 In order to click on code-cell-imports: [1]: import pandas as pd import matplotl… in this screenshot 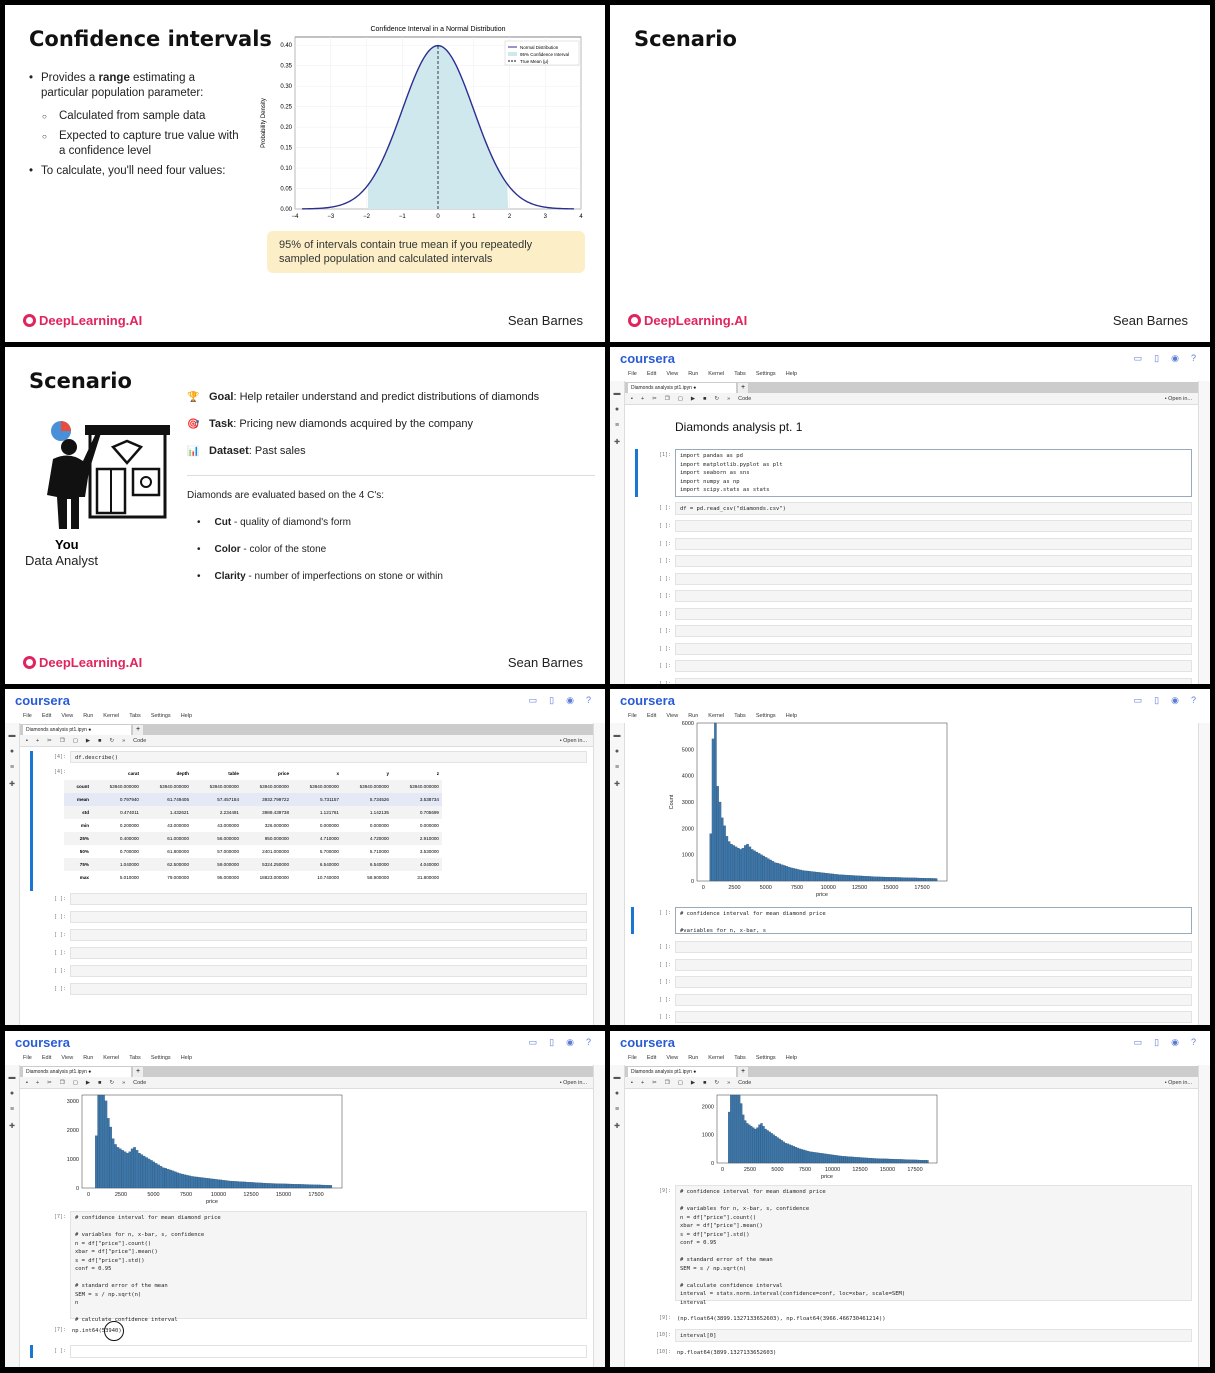, I will do `click(912, 473)`.